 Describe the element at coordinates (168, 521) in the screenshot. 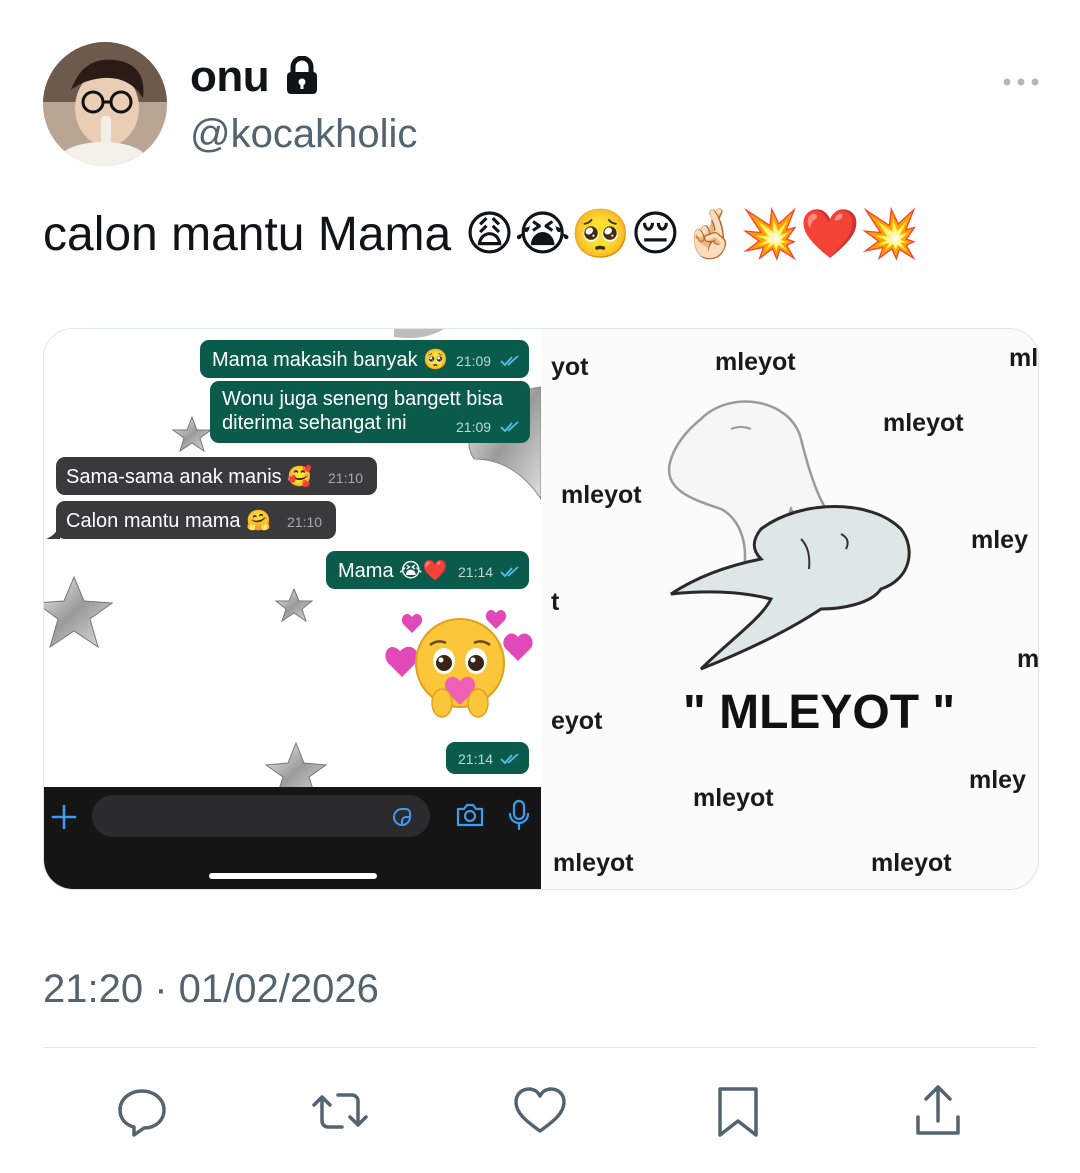

I see `message-text: Calon mantu mama 🤗` at that location.